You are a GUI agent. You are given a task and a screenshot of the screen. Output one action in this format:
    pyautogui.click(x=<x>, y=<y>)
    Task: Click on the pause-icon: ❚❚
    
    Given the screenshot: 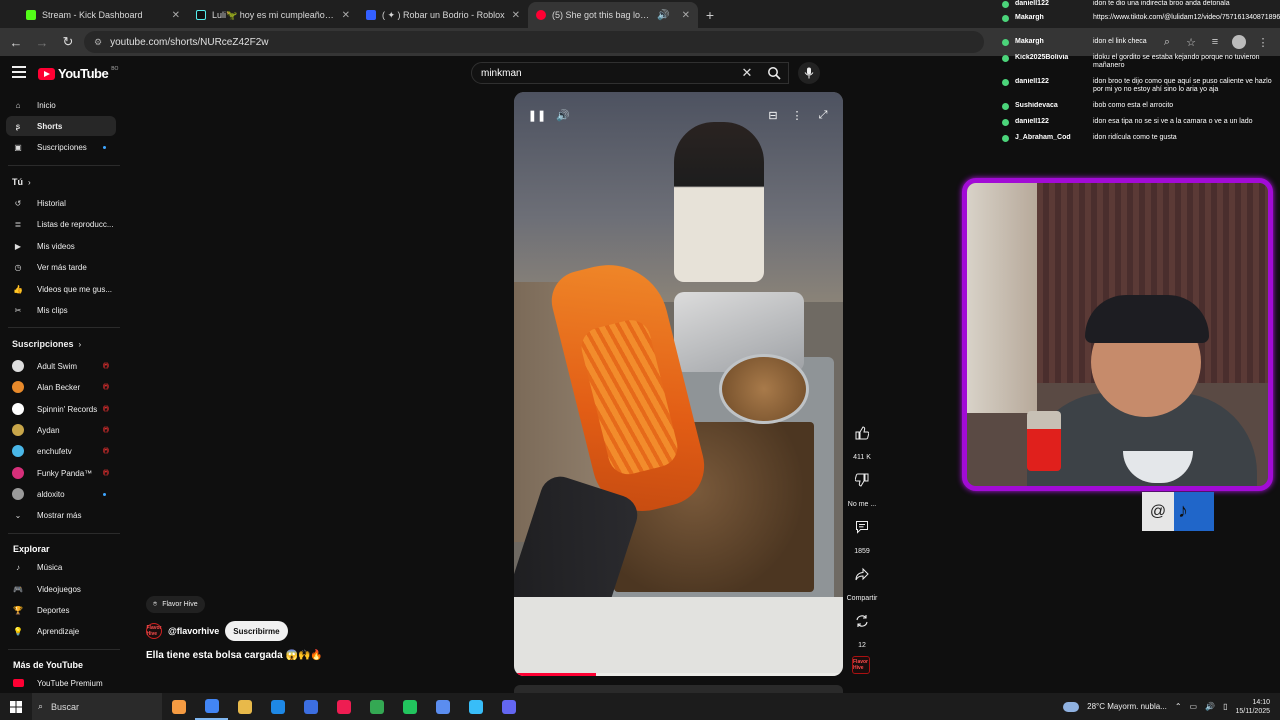 What is the action you would take?
    pyautogui.click(x=537, y=115)
    